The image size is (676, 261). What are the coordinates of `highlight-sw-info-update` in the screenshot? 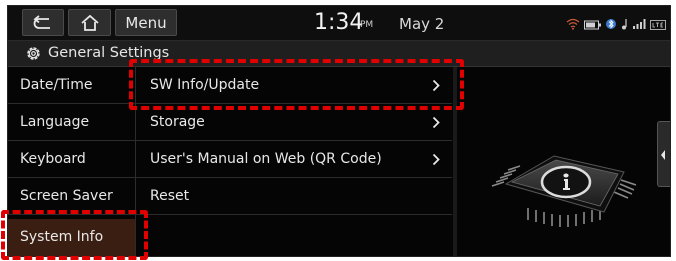 It's located at (296, 84).